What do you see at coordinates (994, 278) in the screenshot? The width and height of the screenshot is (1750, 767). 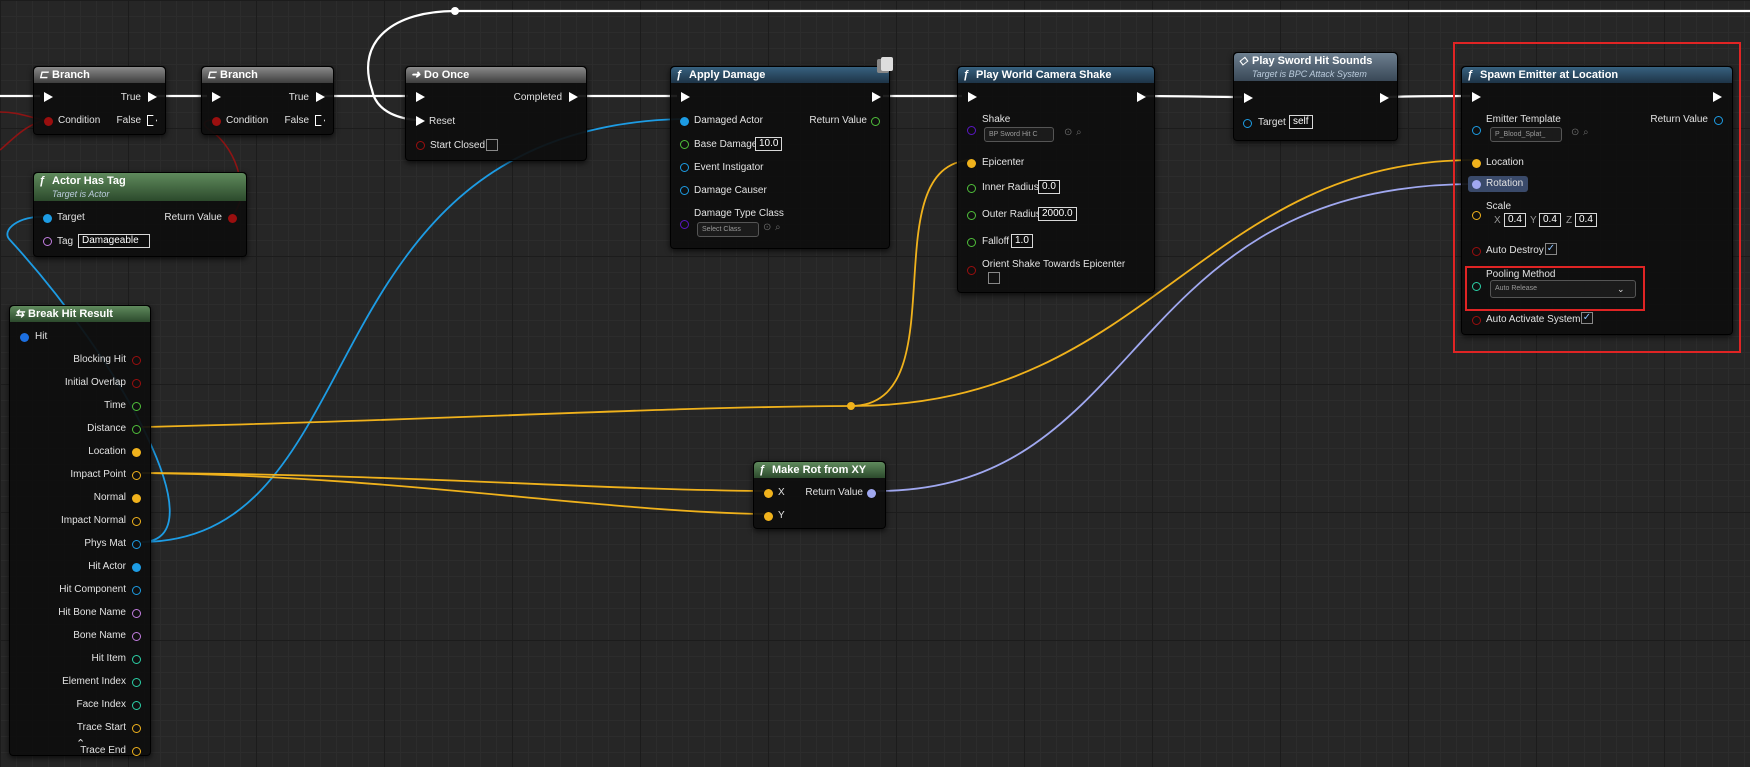 I see `orient-shake-checkbox` at bounding box center [994, 278].